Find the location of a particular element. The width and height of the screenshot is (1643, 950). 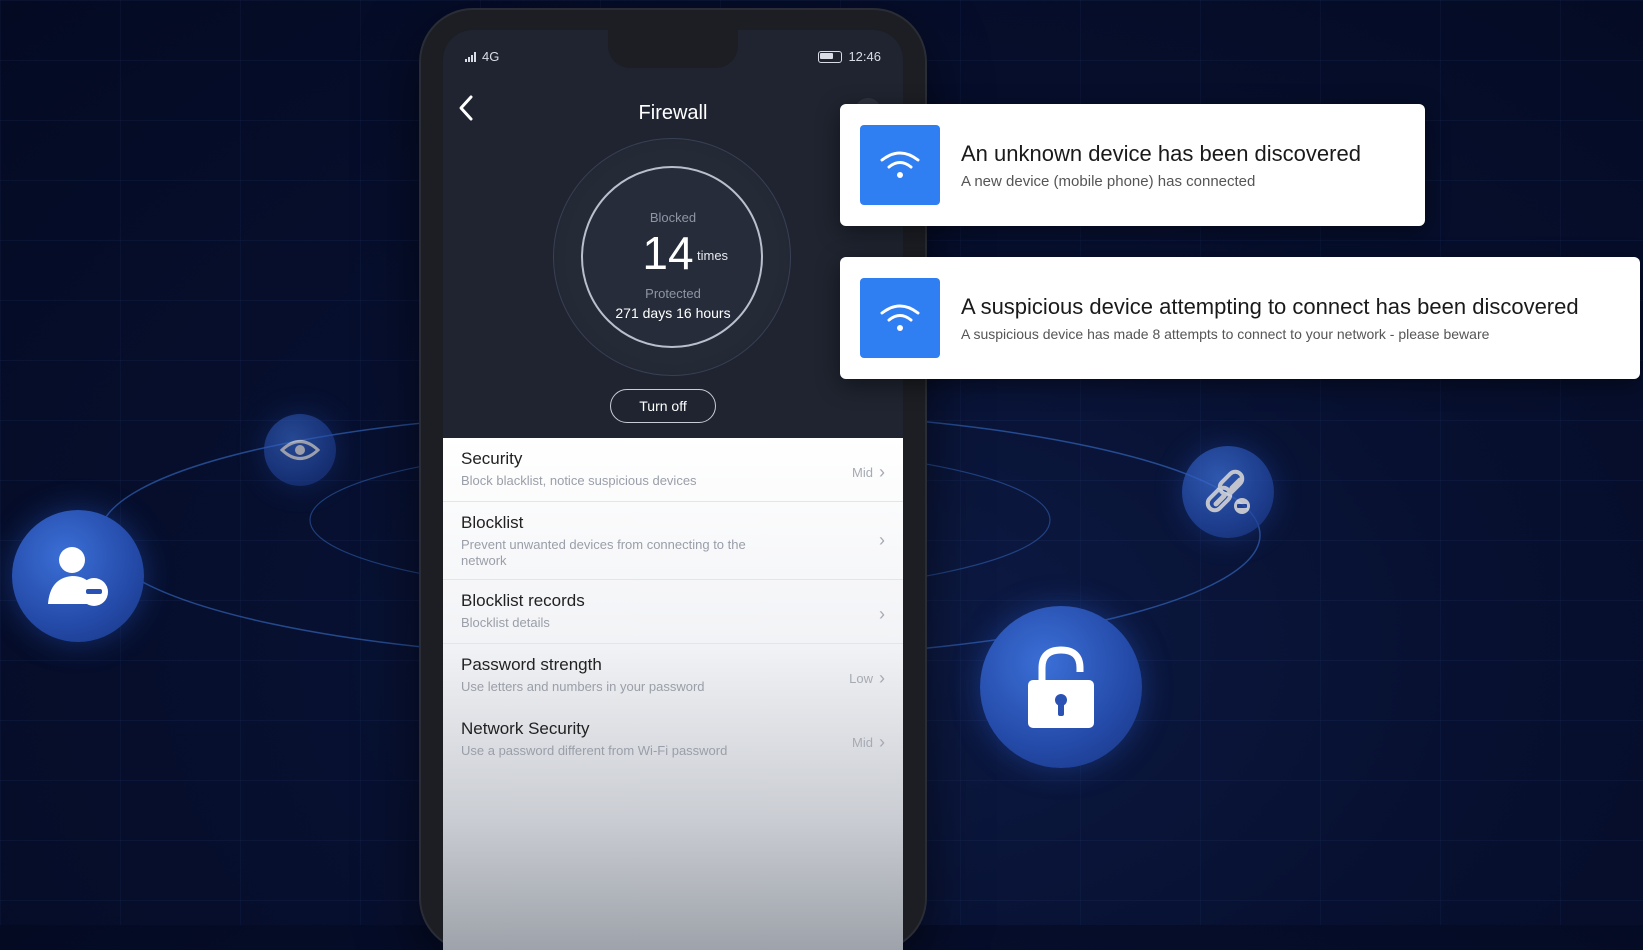

unlink-icon is located at coordinates (1227, 491).